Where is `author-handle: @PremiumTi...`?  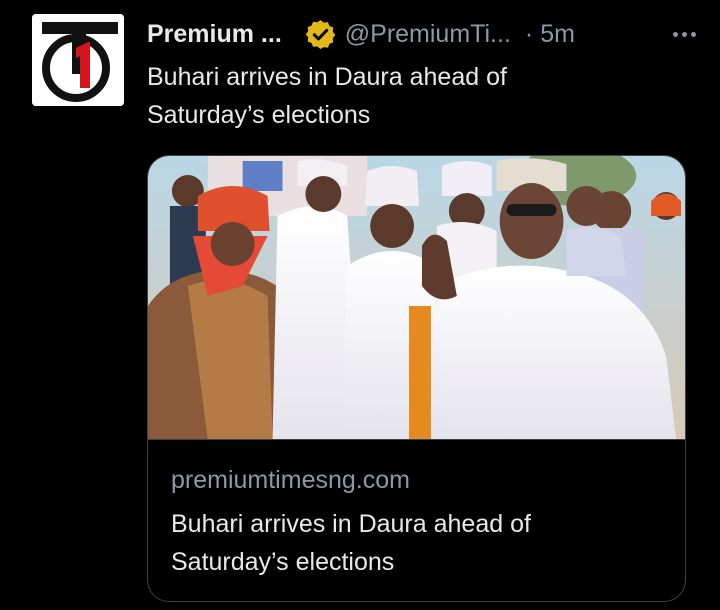
author-handle: @PremiumTi... is located at coordinates (428, 34).